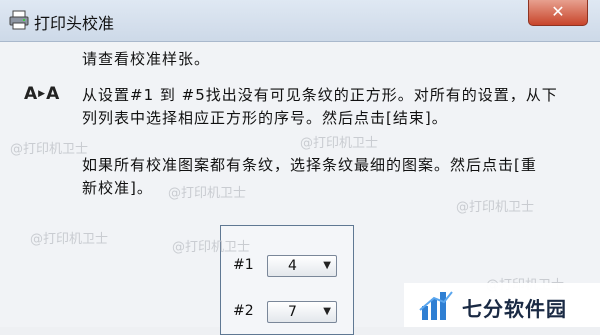  What do you see at coordinates (42, 94) in the screenshot?
I see `alignment-icon: A▶A` at bounding box center [42, 94].